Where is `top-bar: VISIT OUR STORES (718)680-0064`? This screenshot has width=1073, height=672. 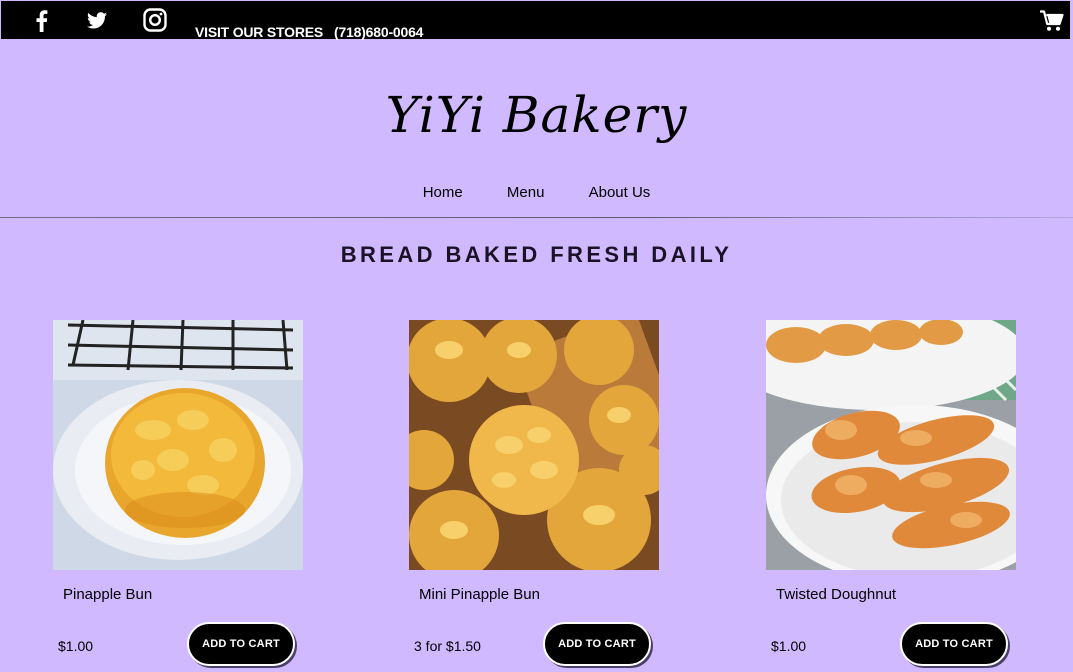
top-bar: VISIT OUR STORES (718)680-0064 is located at coordinates (535, 20).